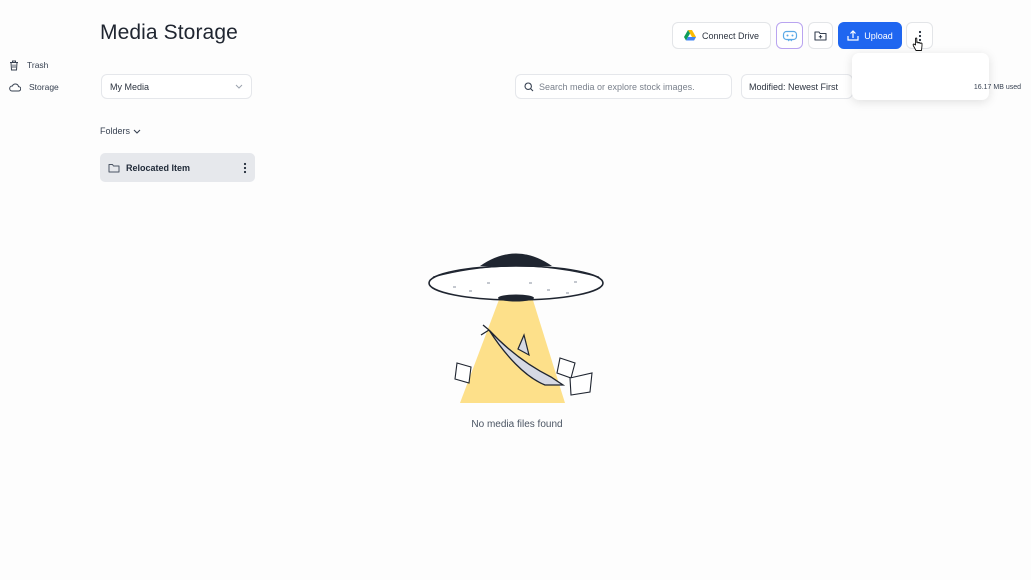 The width and height of the screenshot is (1031, 580). What do you see at coordinates (14, 65) in the screenshot?
I see `trash-icon` at bounding box center [14, 65].